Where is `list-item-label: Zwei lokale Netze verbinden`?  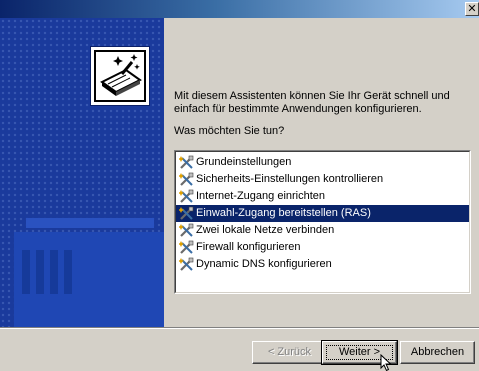
list-item-label: Zwei lokale Netze verbinden is located at coordinates (265, 230).